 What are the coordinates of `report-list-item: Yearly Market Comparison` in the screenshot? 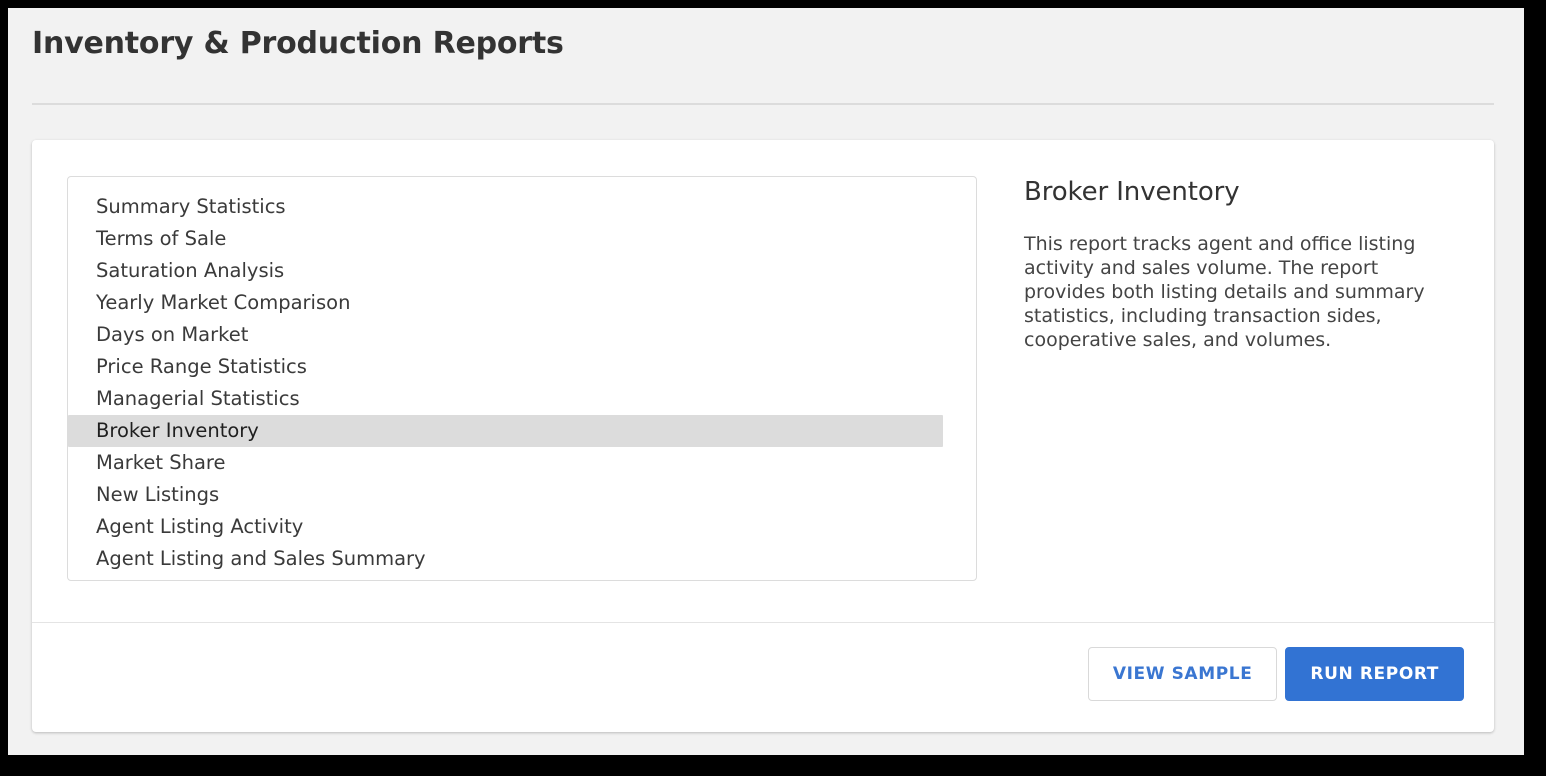 It's located at (505, 303).